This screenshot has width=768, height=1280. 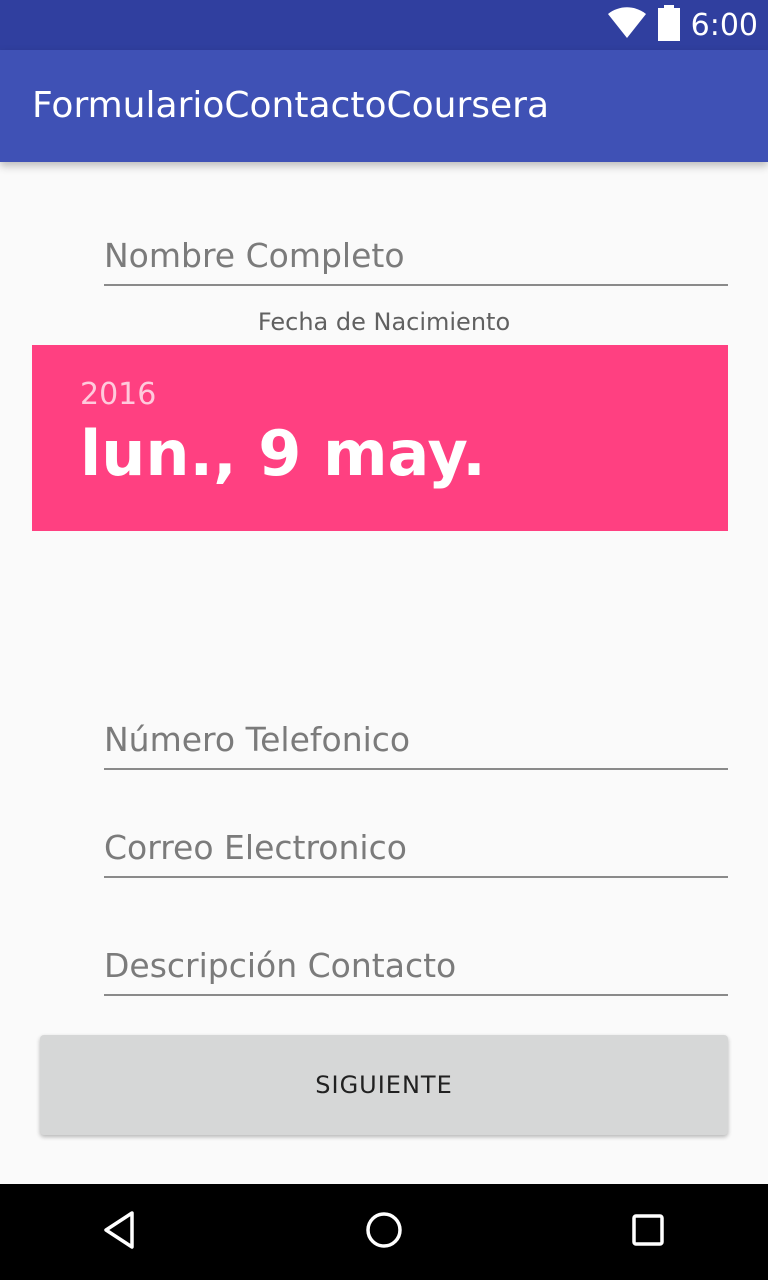 What do you see at coordinates (384, 322) in the screenshot?
I see `birth-date-label: Fecha de Nacimiento` at bounding box center [384, 322].